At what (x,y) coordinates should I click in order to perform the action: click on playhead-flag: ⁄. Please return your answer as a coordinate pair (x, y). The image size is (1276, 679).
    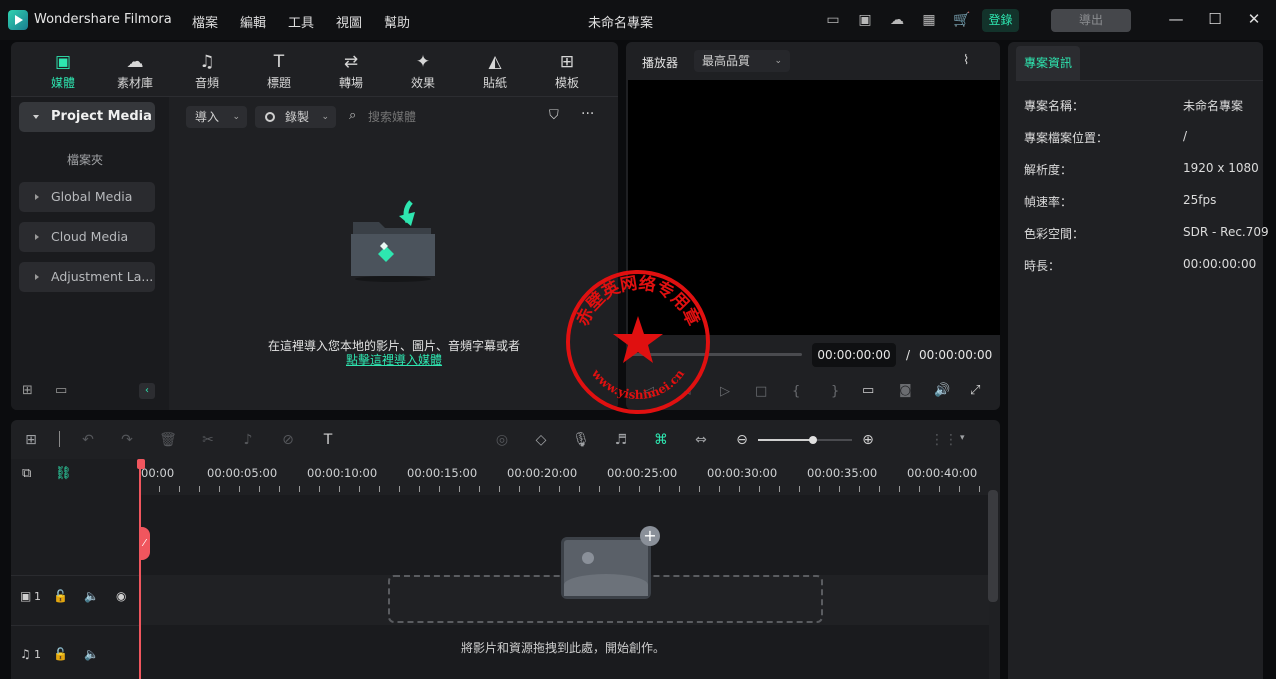
    Looking at the image, I should click on (144, 543).